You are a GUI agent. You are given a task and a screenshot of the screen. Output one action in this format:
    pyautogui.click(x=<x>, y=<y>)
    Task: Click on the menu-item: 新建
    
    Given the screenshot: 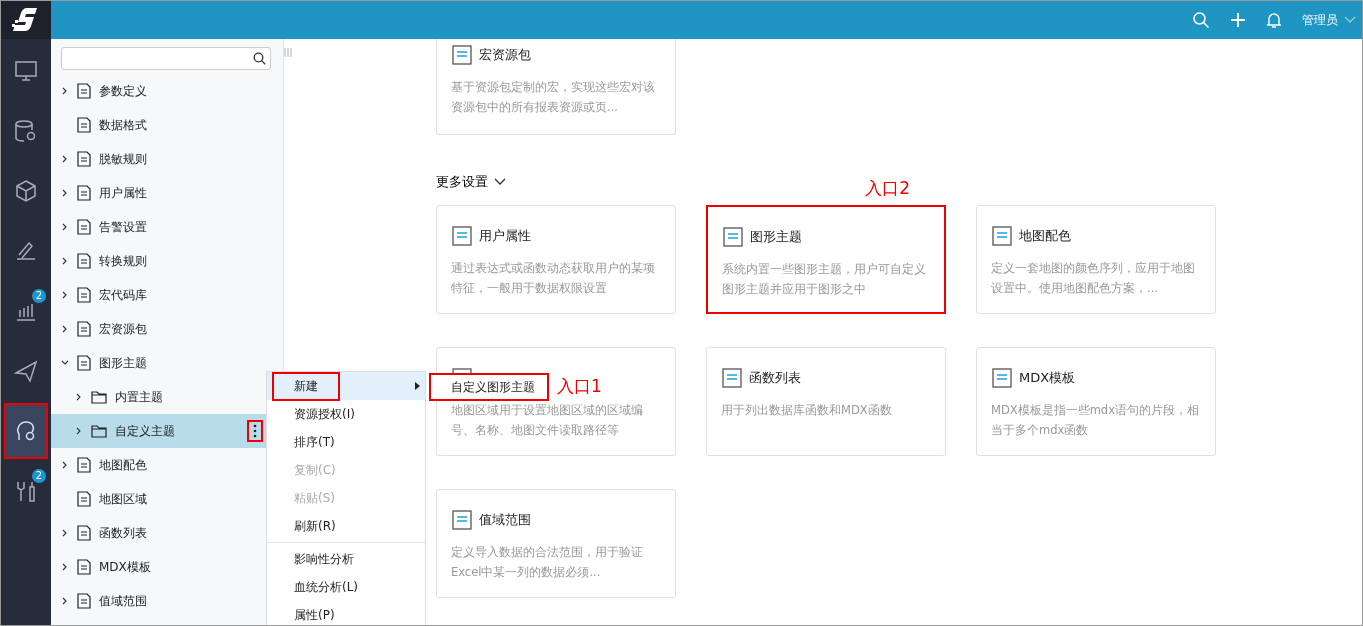 What is the action you would take?
    pyautogui.click(x=346, y=386)
    